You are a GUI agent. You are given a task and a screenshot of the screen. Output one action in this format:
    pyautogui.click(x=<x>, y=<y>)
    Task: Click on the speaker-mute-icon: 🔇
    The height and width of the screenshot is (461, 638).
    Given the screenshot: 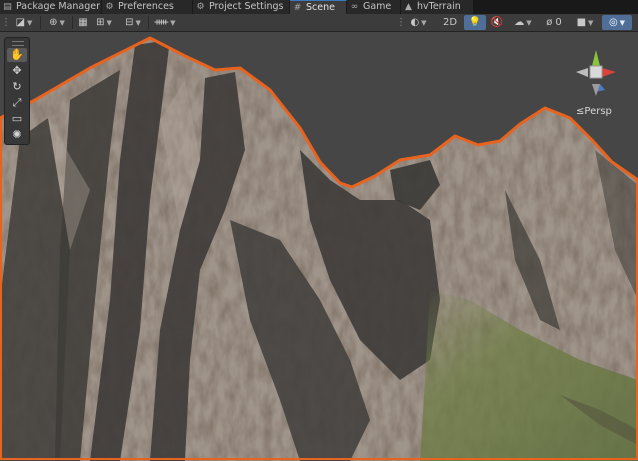 What is the action you would take?
    pyautogui.click(x=497, y=22)
    